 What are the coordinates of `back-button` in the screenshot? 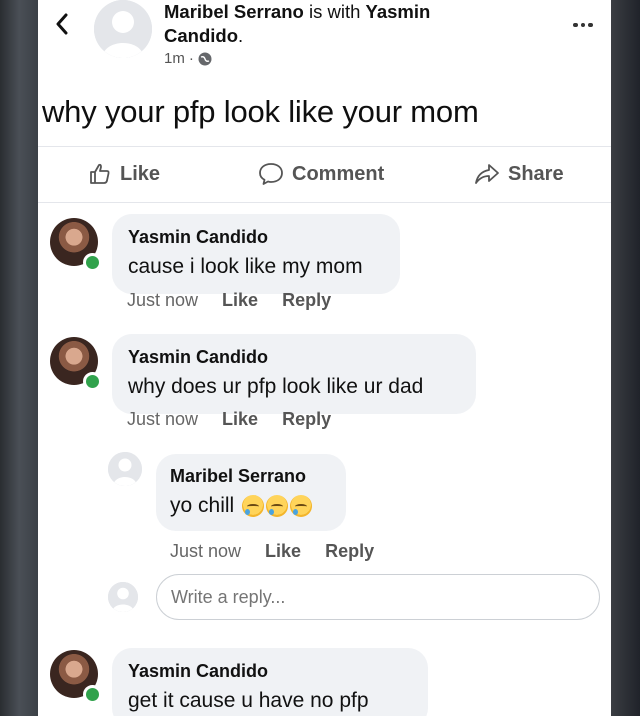 It's located at (62, 24).